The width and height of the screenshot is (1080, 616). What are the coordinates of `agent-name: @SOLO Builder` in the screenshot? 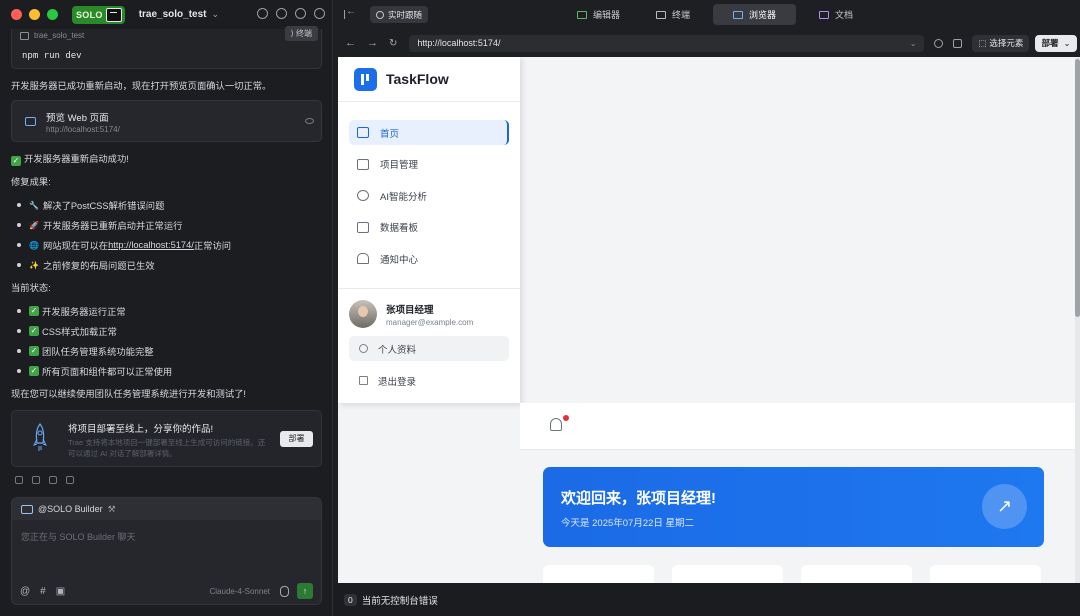 It's located at (70, 509).